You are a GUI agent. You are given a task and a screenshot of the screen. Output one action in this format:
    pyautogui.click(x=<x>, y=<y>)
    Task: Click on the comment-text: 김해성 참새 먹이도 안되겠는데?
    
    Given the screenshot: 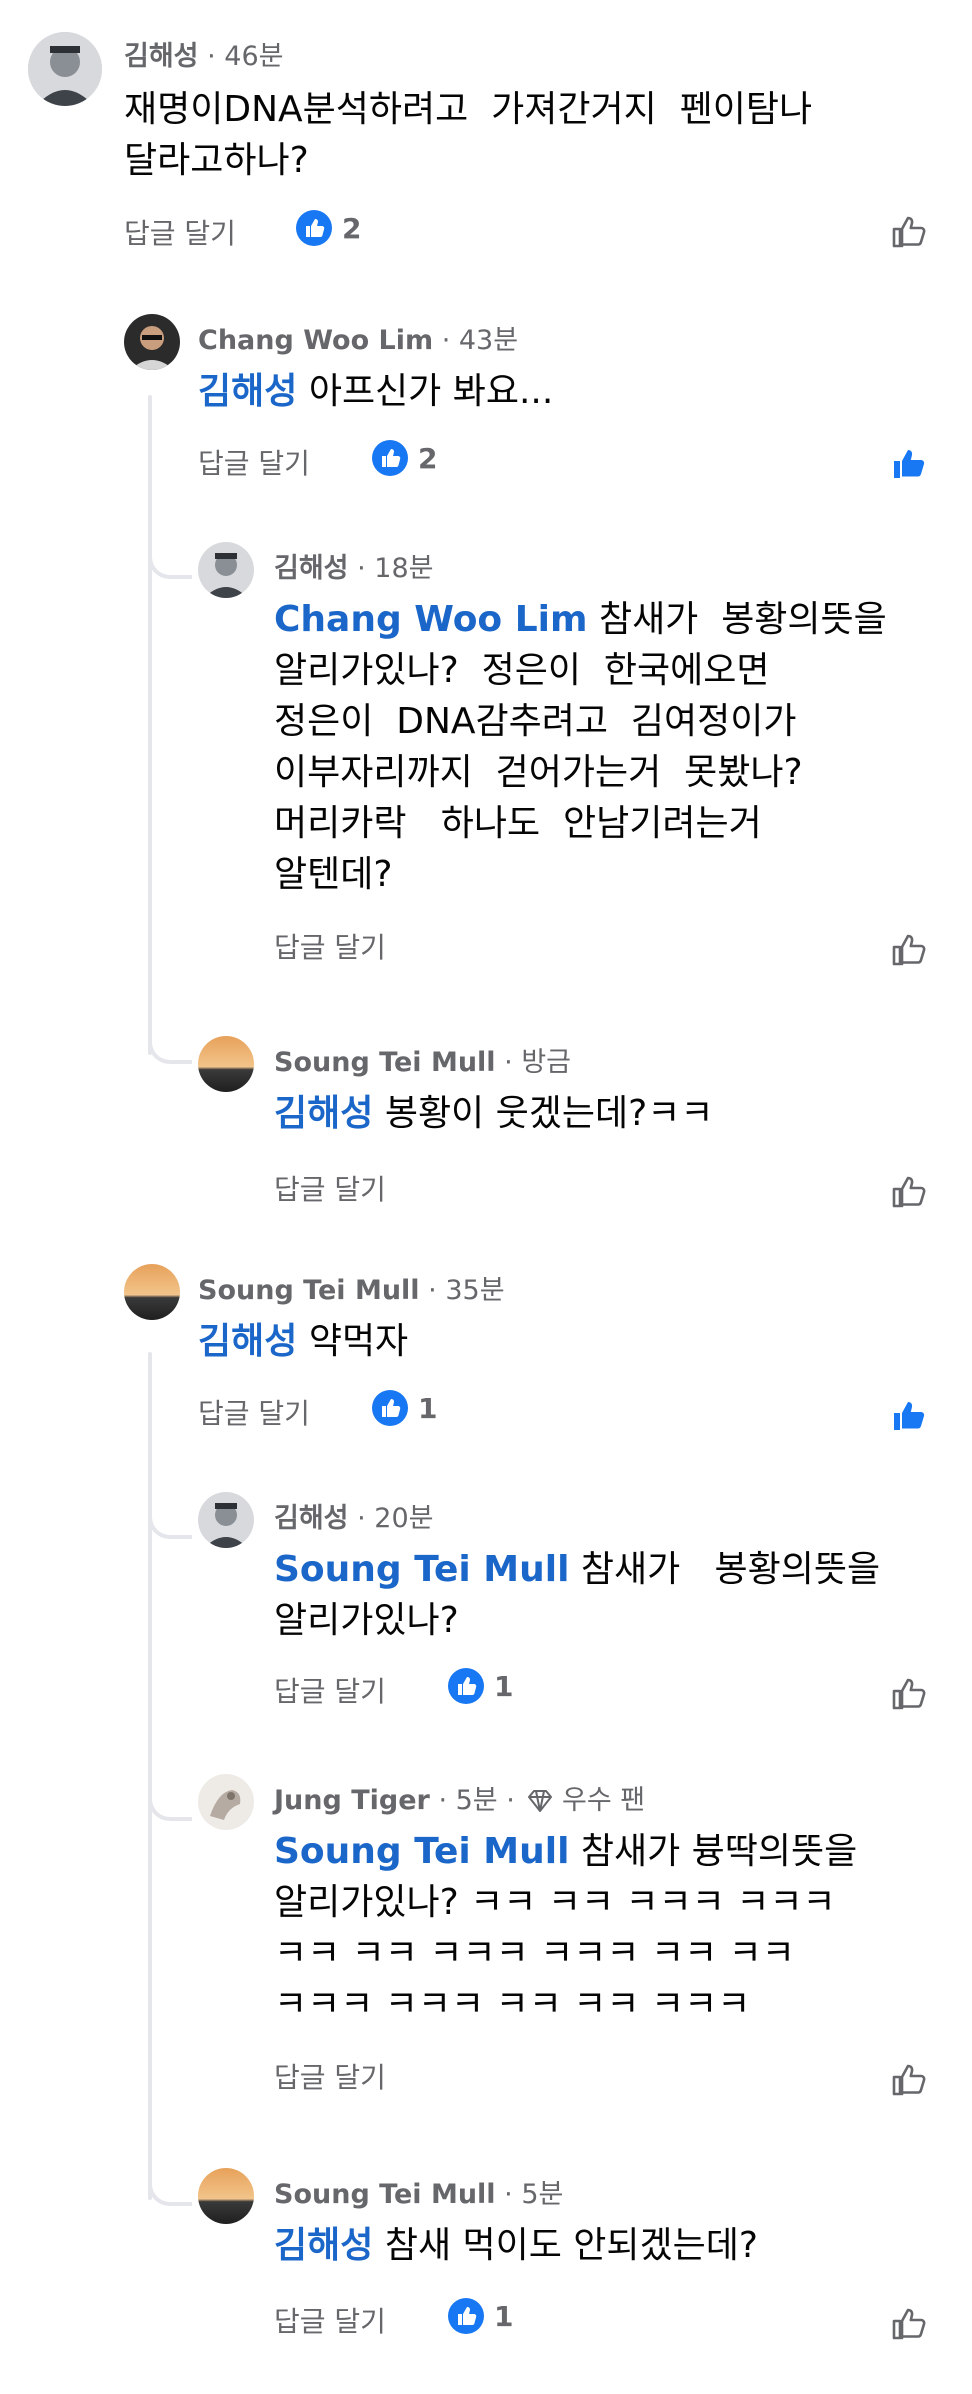 What is the action you would take?
    pyautogui.click(x=516, y=2245)
    